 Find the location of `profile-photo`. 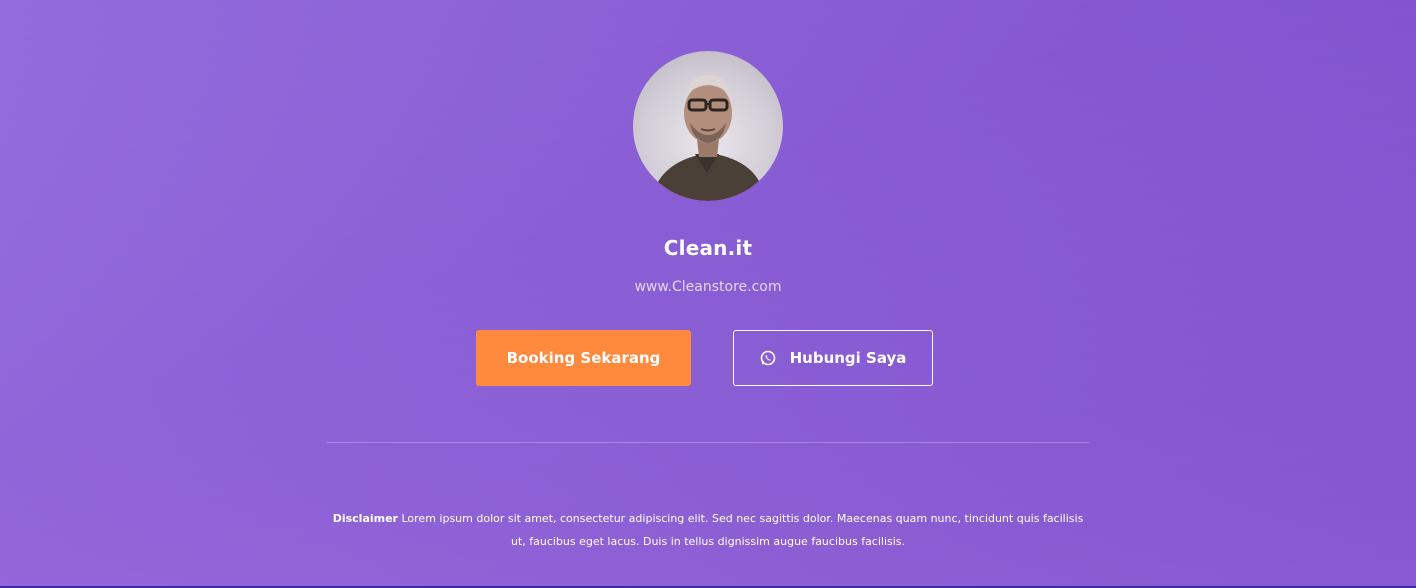

profile-photo is located at coordinates (708, 138).